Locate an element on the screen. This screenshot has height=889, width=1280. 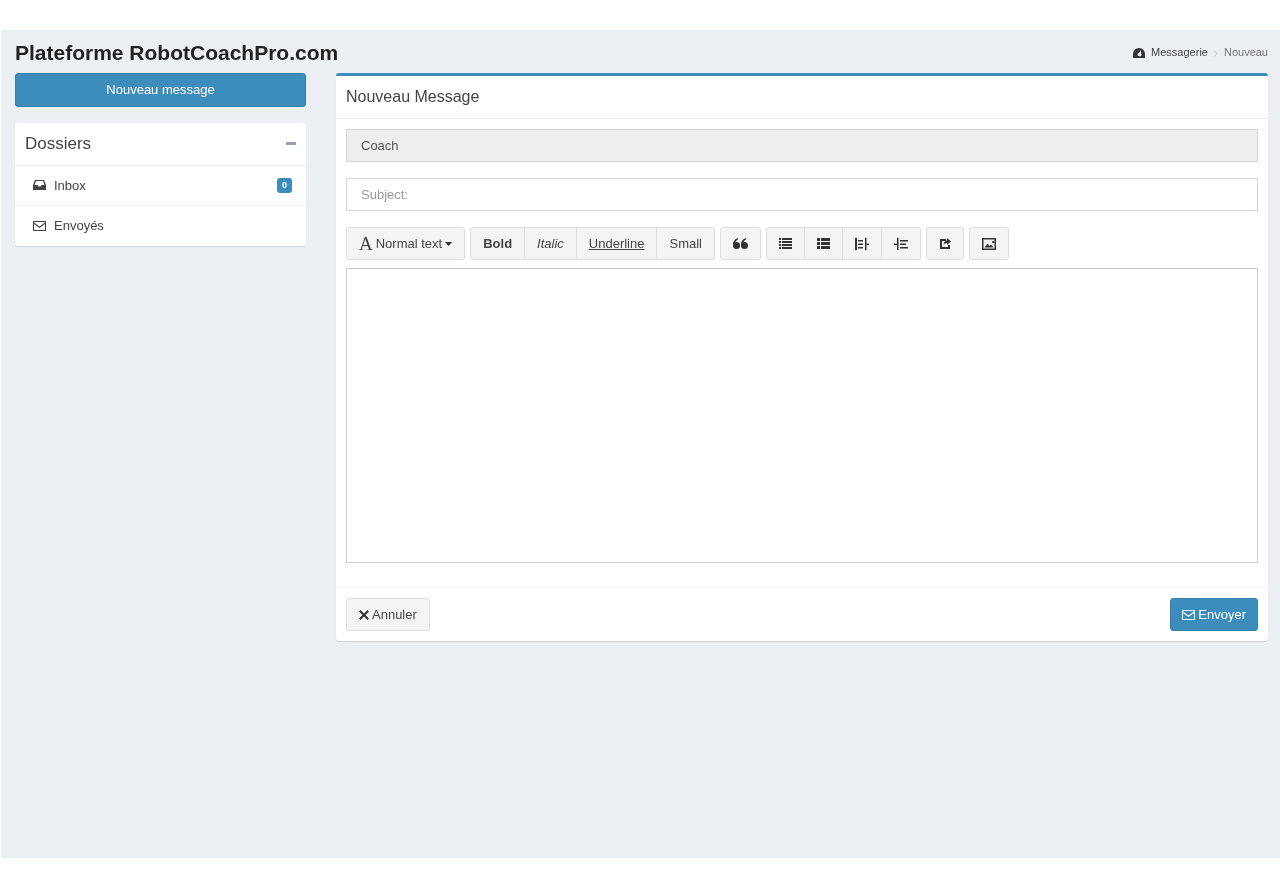
list-icon is located at coordinates (823, 244).